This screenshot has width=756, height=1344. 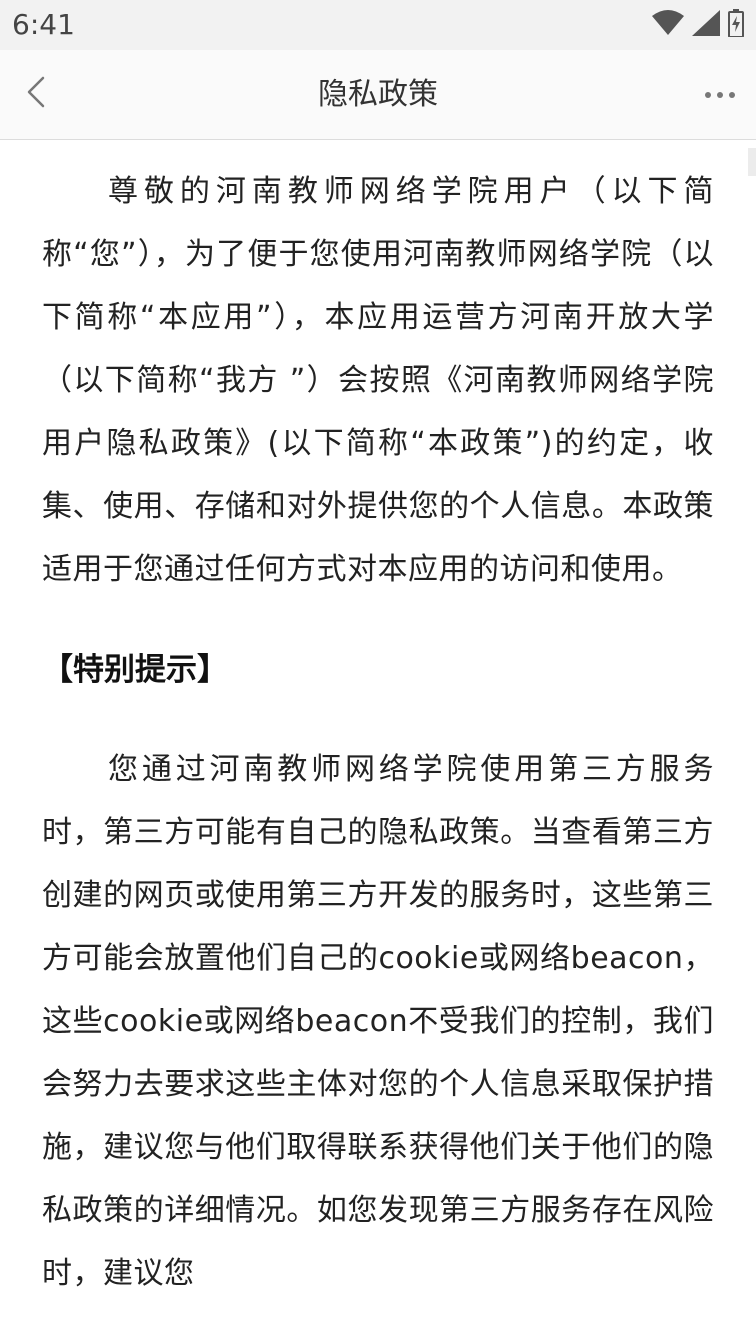 I want to click on back-button, so click(x=36, y=94).